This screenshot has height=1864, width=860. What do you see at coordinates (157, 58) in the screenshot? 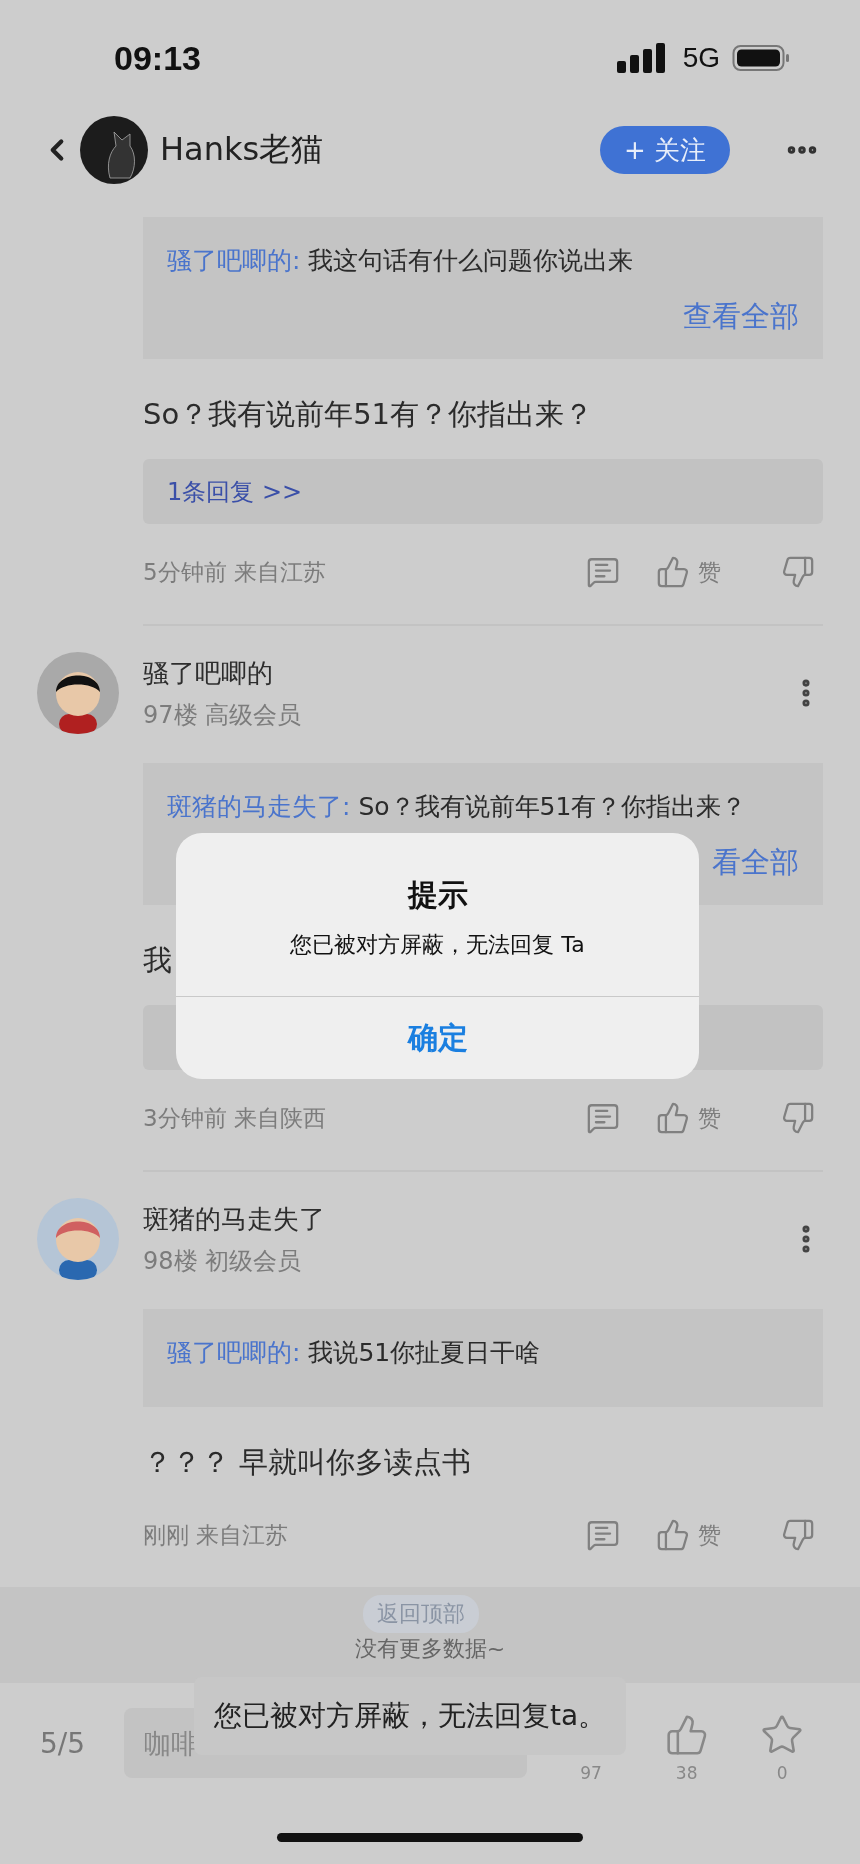
I see `status-time: 09:13` at bounding box center [157, 58].